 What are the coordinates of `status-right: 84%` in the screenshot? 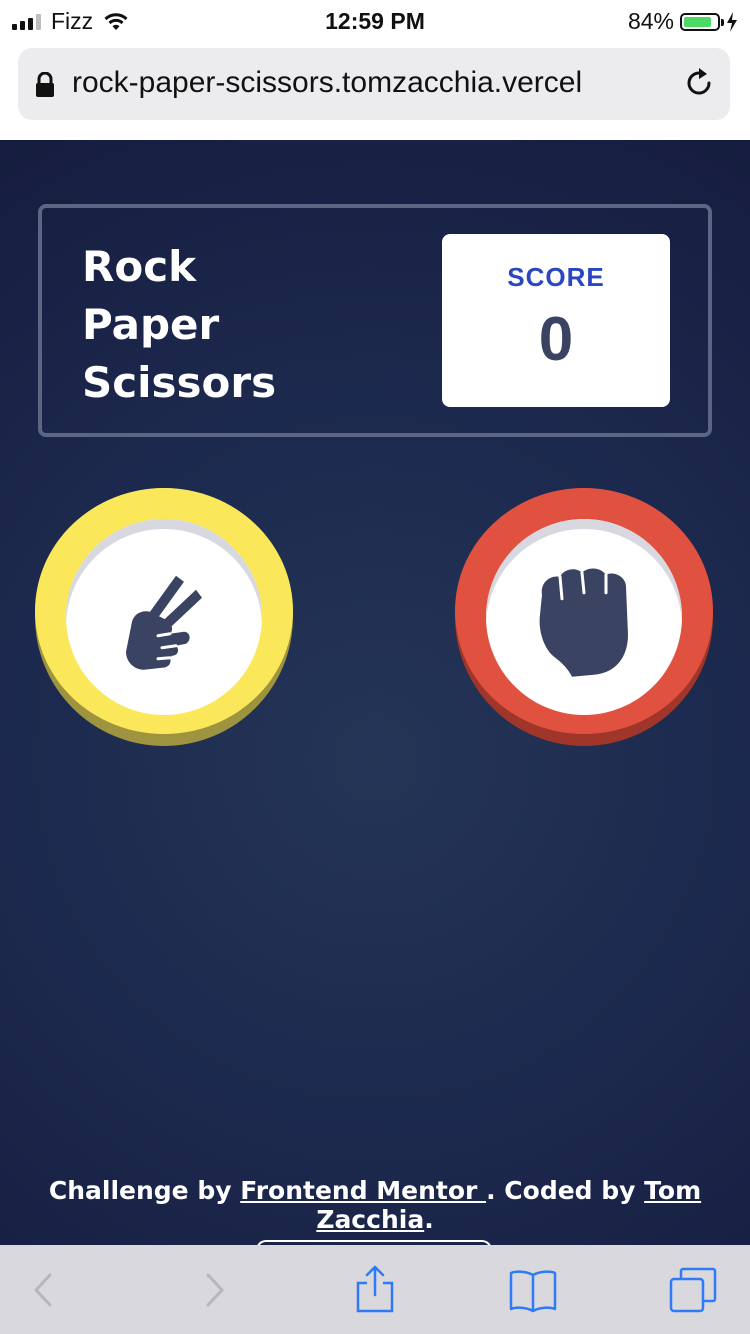 It's located at (683, 21).